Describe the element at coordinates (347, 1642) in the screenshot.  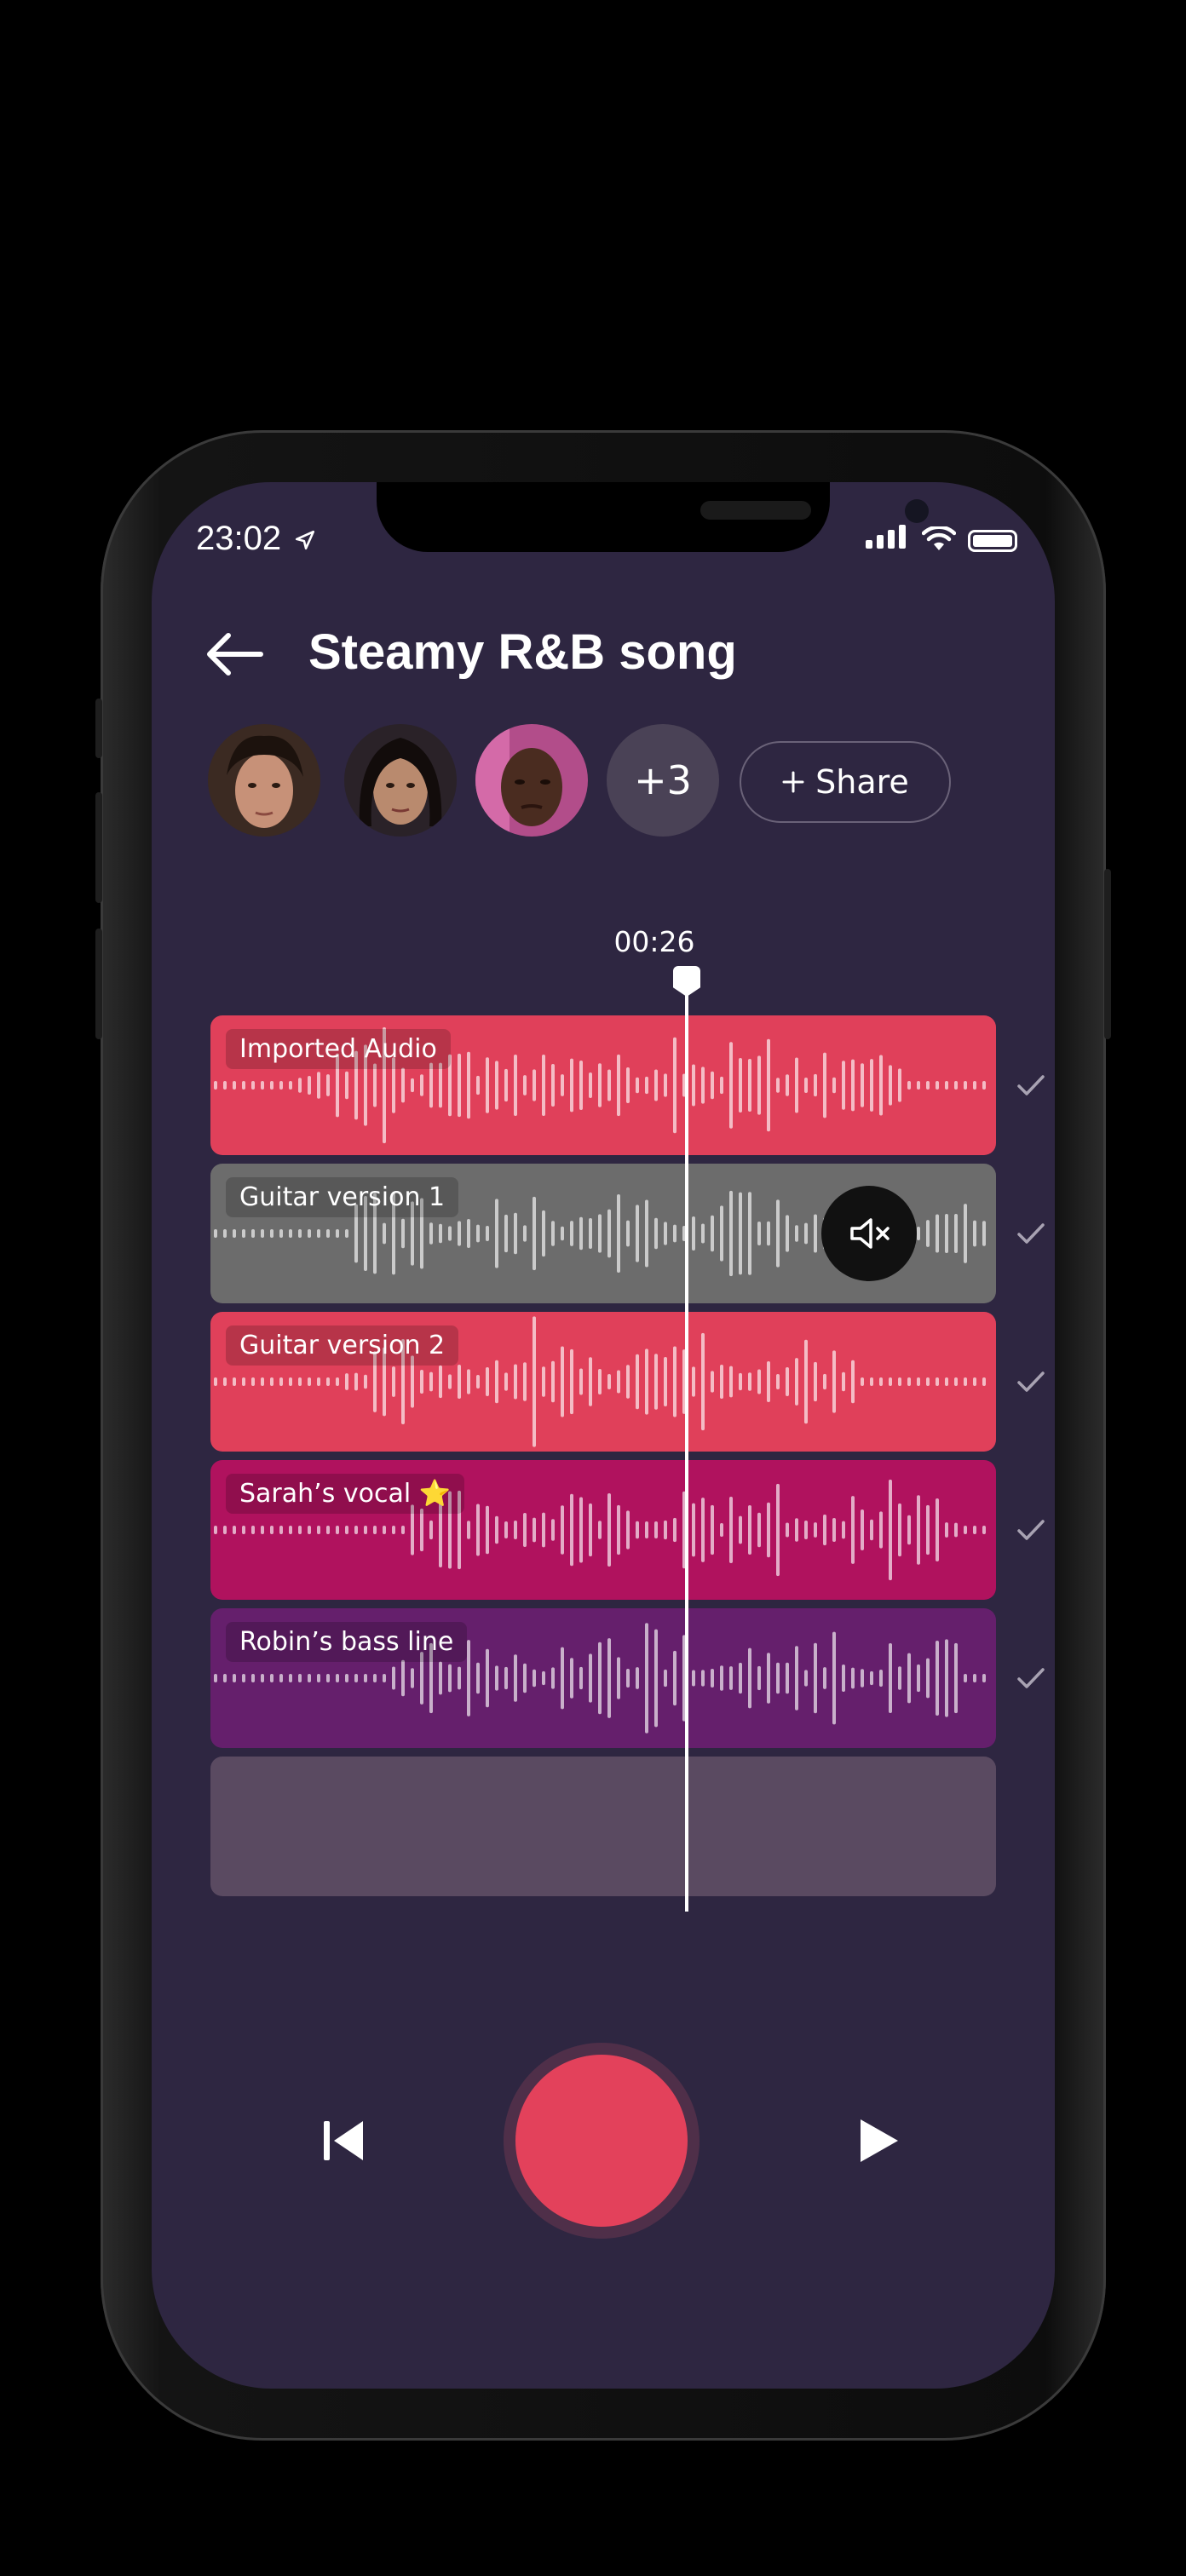
I see `track-label: Robin’s bass line` at that location.